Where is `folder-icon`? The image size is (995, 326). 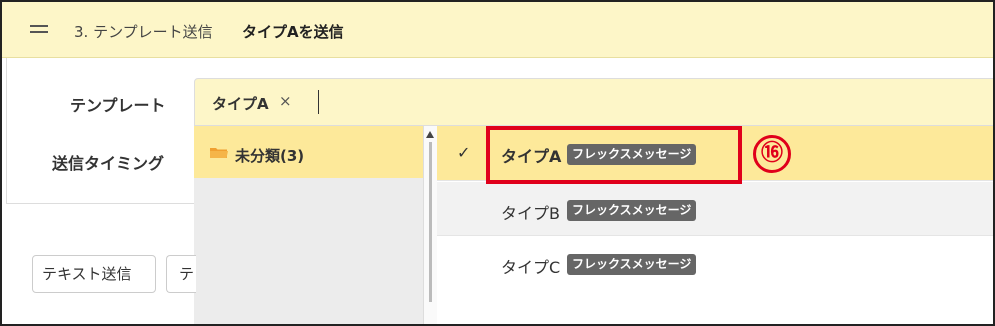
folder-icon is located at coordinates (219, 153).